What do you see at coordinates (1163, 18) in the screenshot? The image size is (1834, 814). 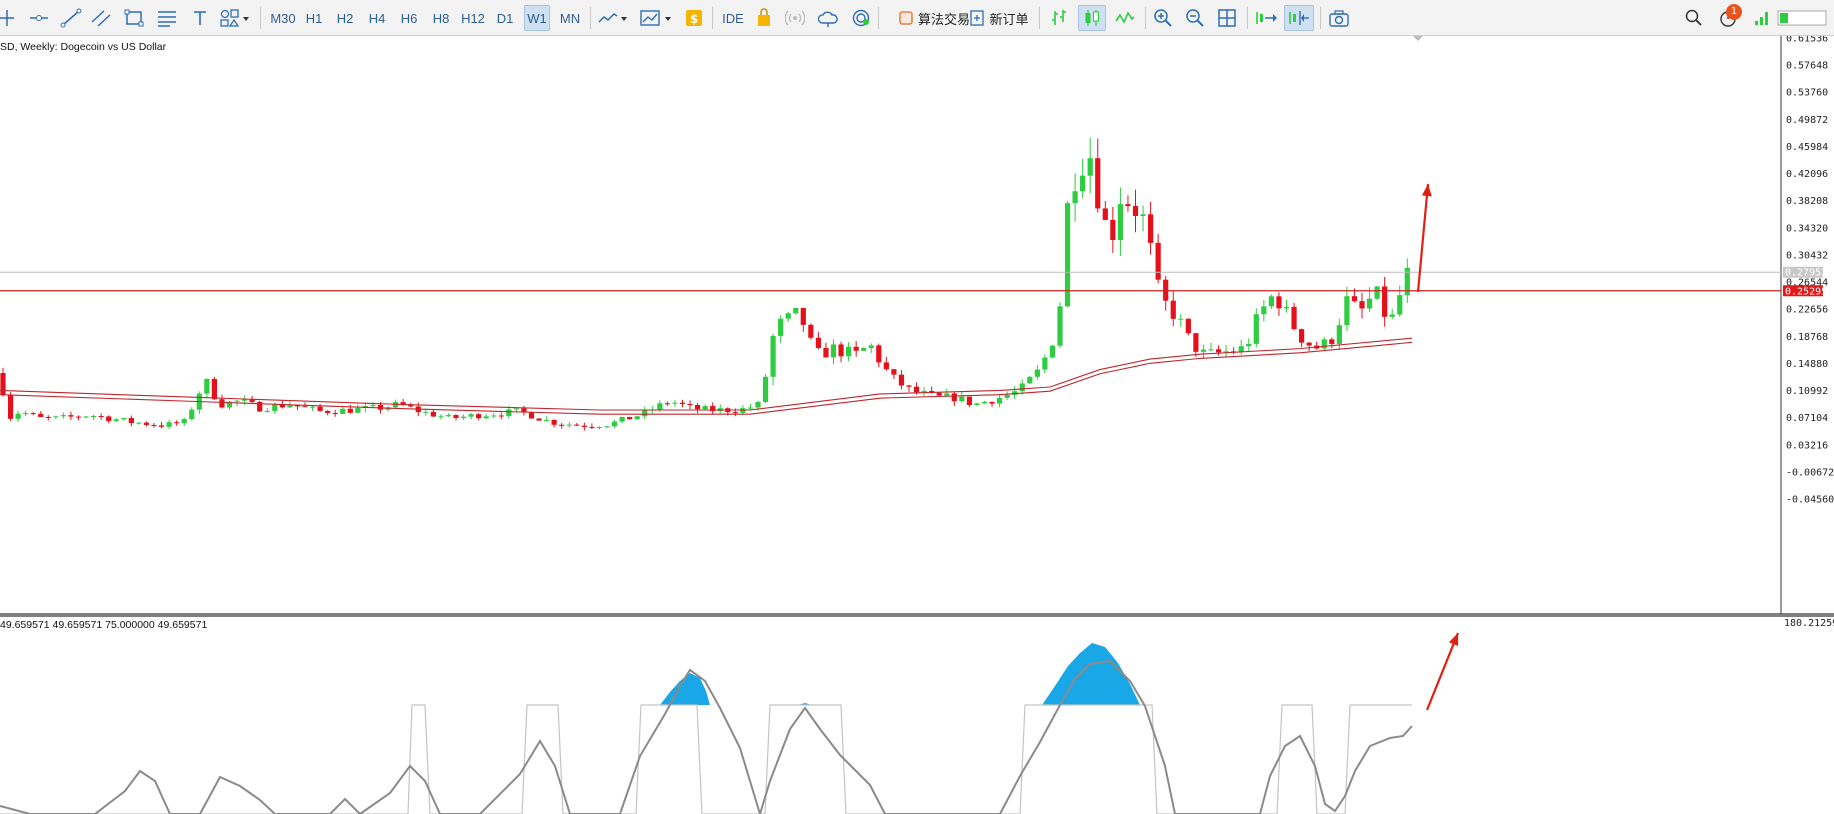 I see `zoom-in-icon` at bounding box center [1163, 18].